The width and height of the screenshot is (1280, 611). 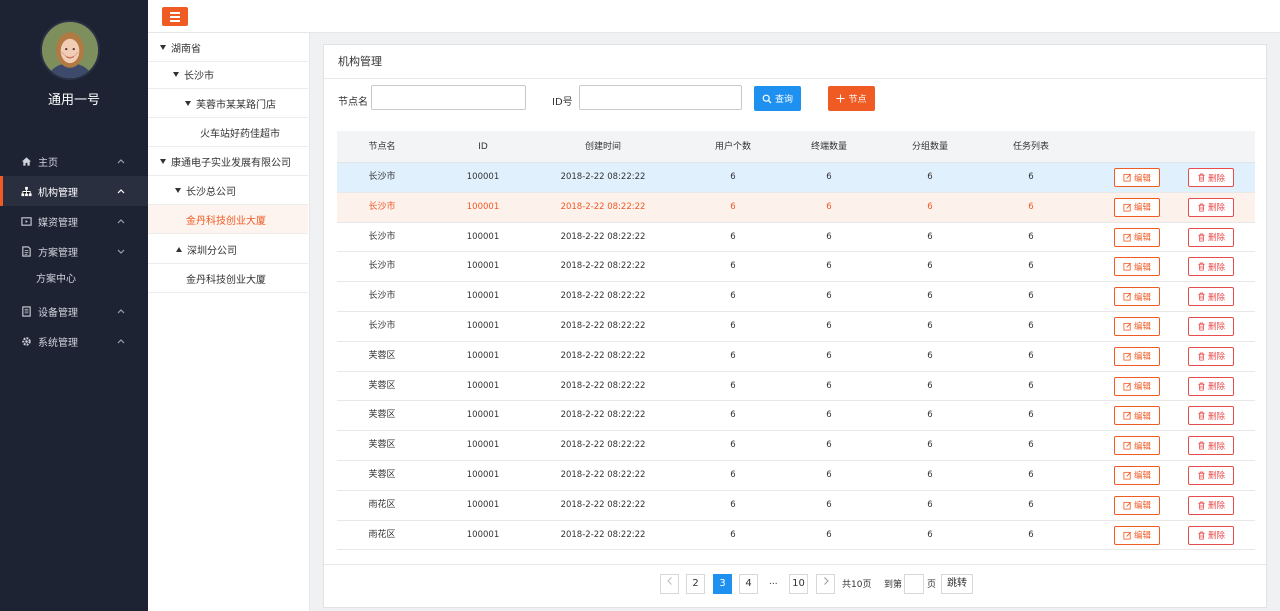 What do you see at coordinates (1142, 238) in the screenshot?
I see `edit-button-label: 编辑` at bounding box center [1142, 238].